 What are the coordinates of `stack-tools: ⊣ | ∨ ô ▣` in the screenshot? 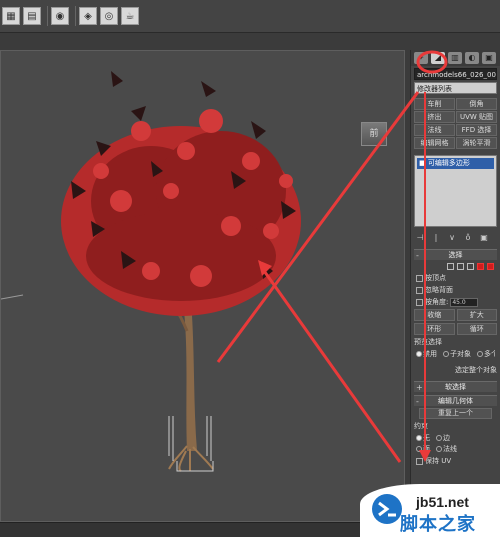 It's located at (455, 238).